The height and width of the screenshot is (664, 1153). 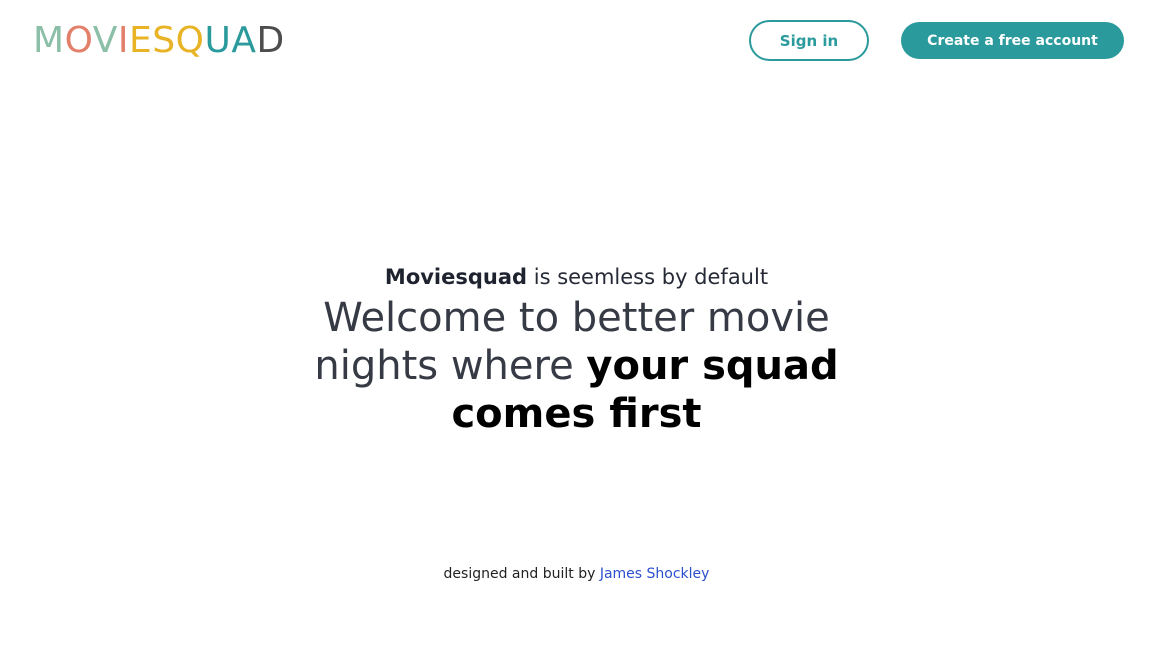 I want to click on logo-letter: A, so click(x=243, y=40).